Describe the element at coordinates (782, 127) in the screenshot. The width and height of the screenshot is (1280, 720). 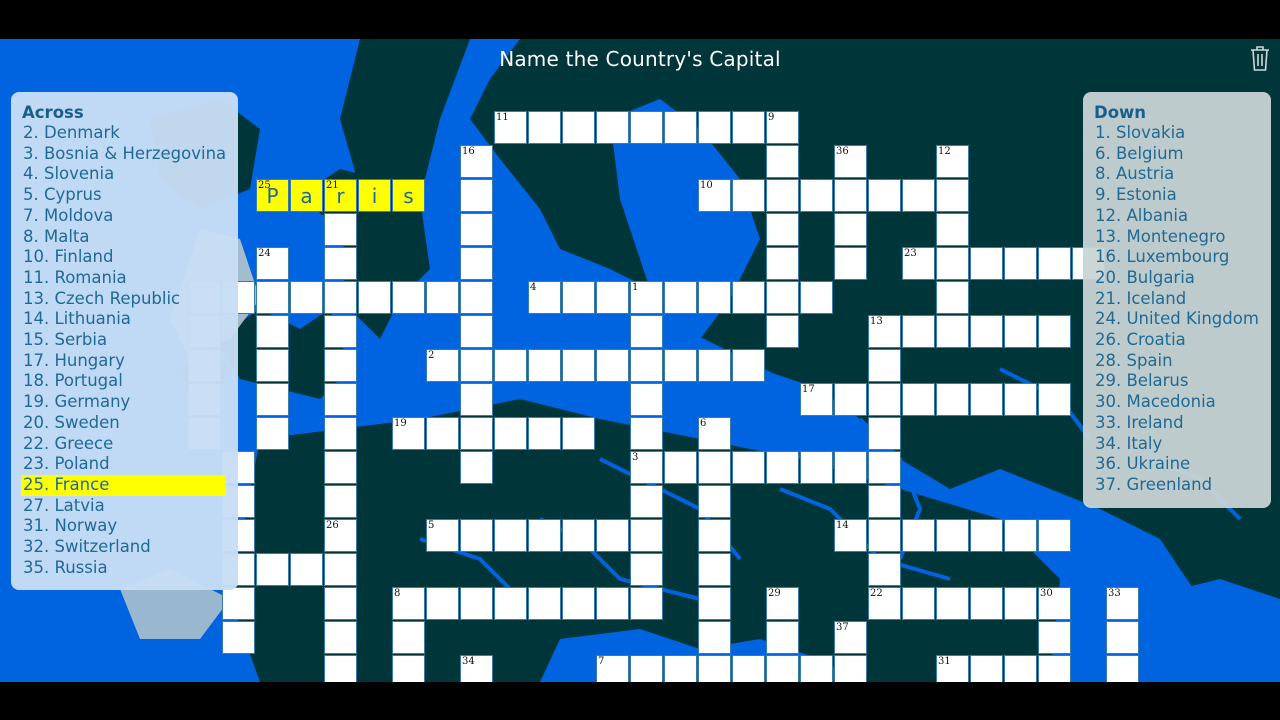
I see `grid-cell: 9` at that location.